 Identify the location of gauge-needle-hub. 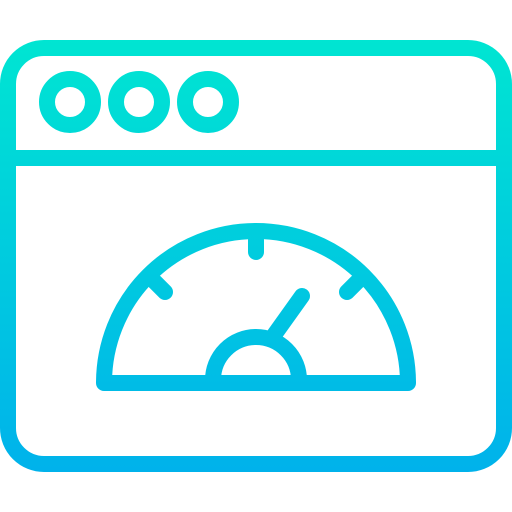
(256, 358).